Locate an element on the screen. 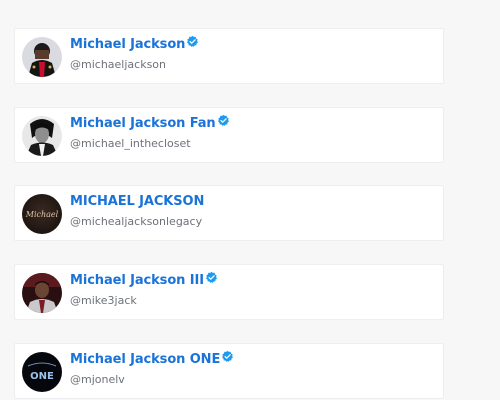 The height and width of the screenshot is (400, 500). avatar-signature-logo-icon: Michael is located at coordinates (42, 214).